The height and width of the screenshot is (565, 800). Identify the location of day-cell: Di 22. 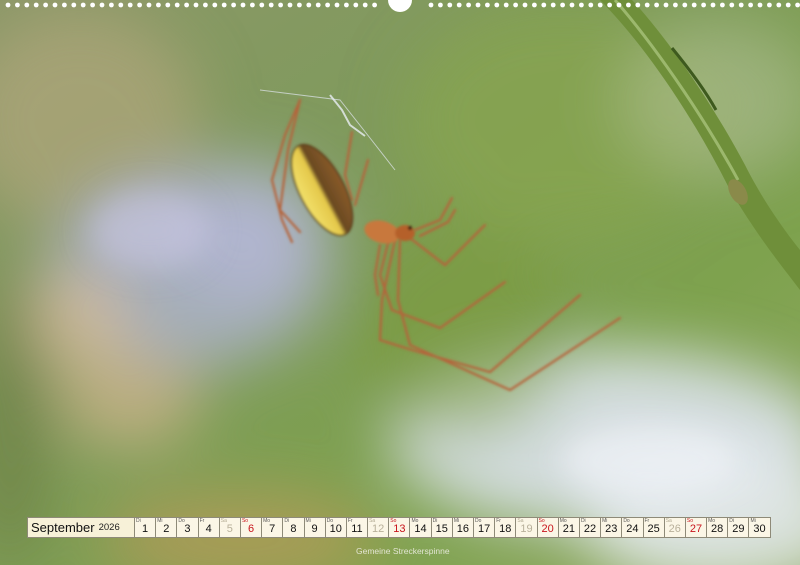
(590, 527).